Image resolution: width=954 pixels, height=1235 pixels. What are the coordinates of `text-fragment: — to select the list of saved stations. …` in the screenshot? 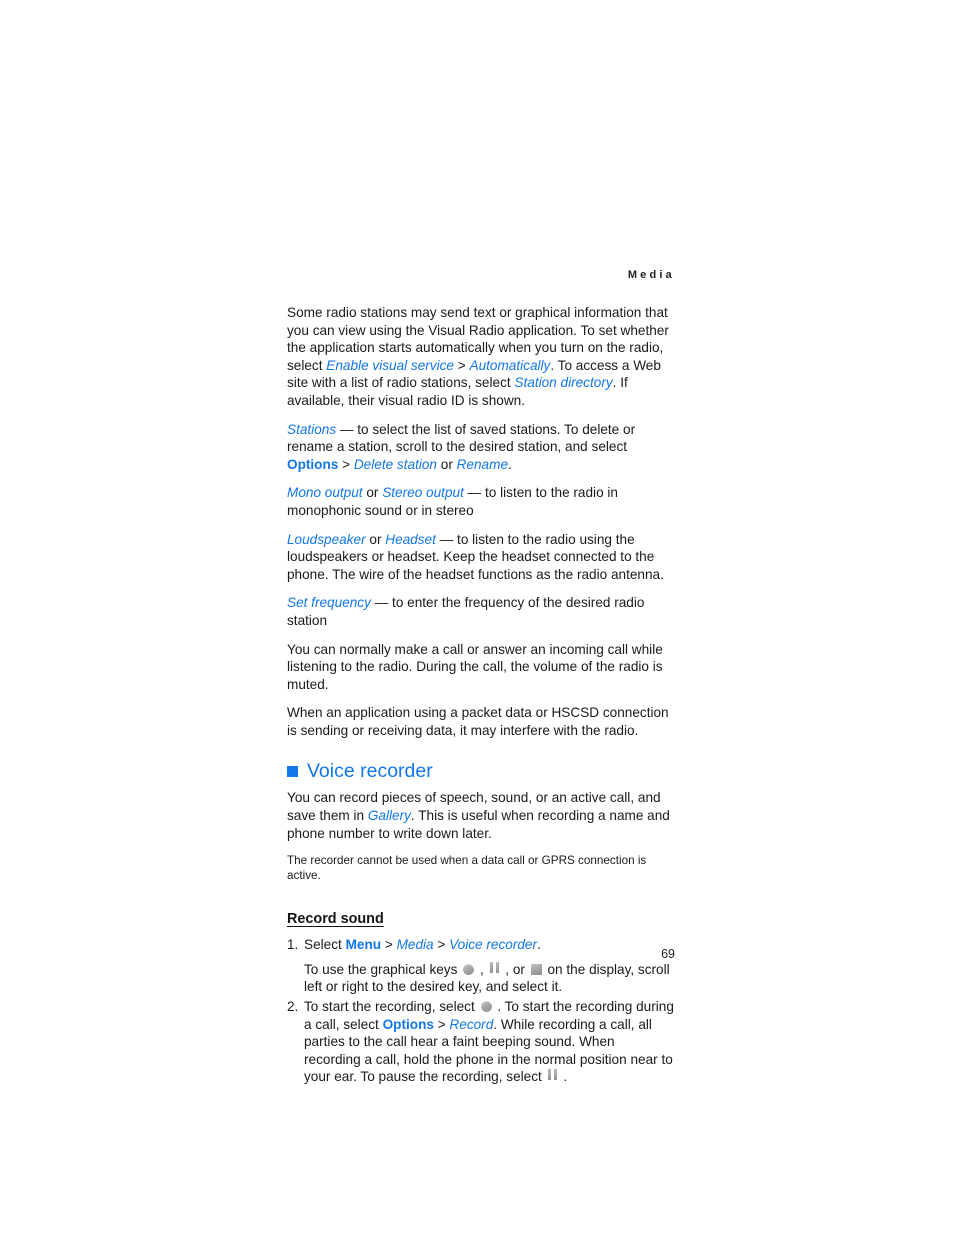 It's located at (461, 438).